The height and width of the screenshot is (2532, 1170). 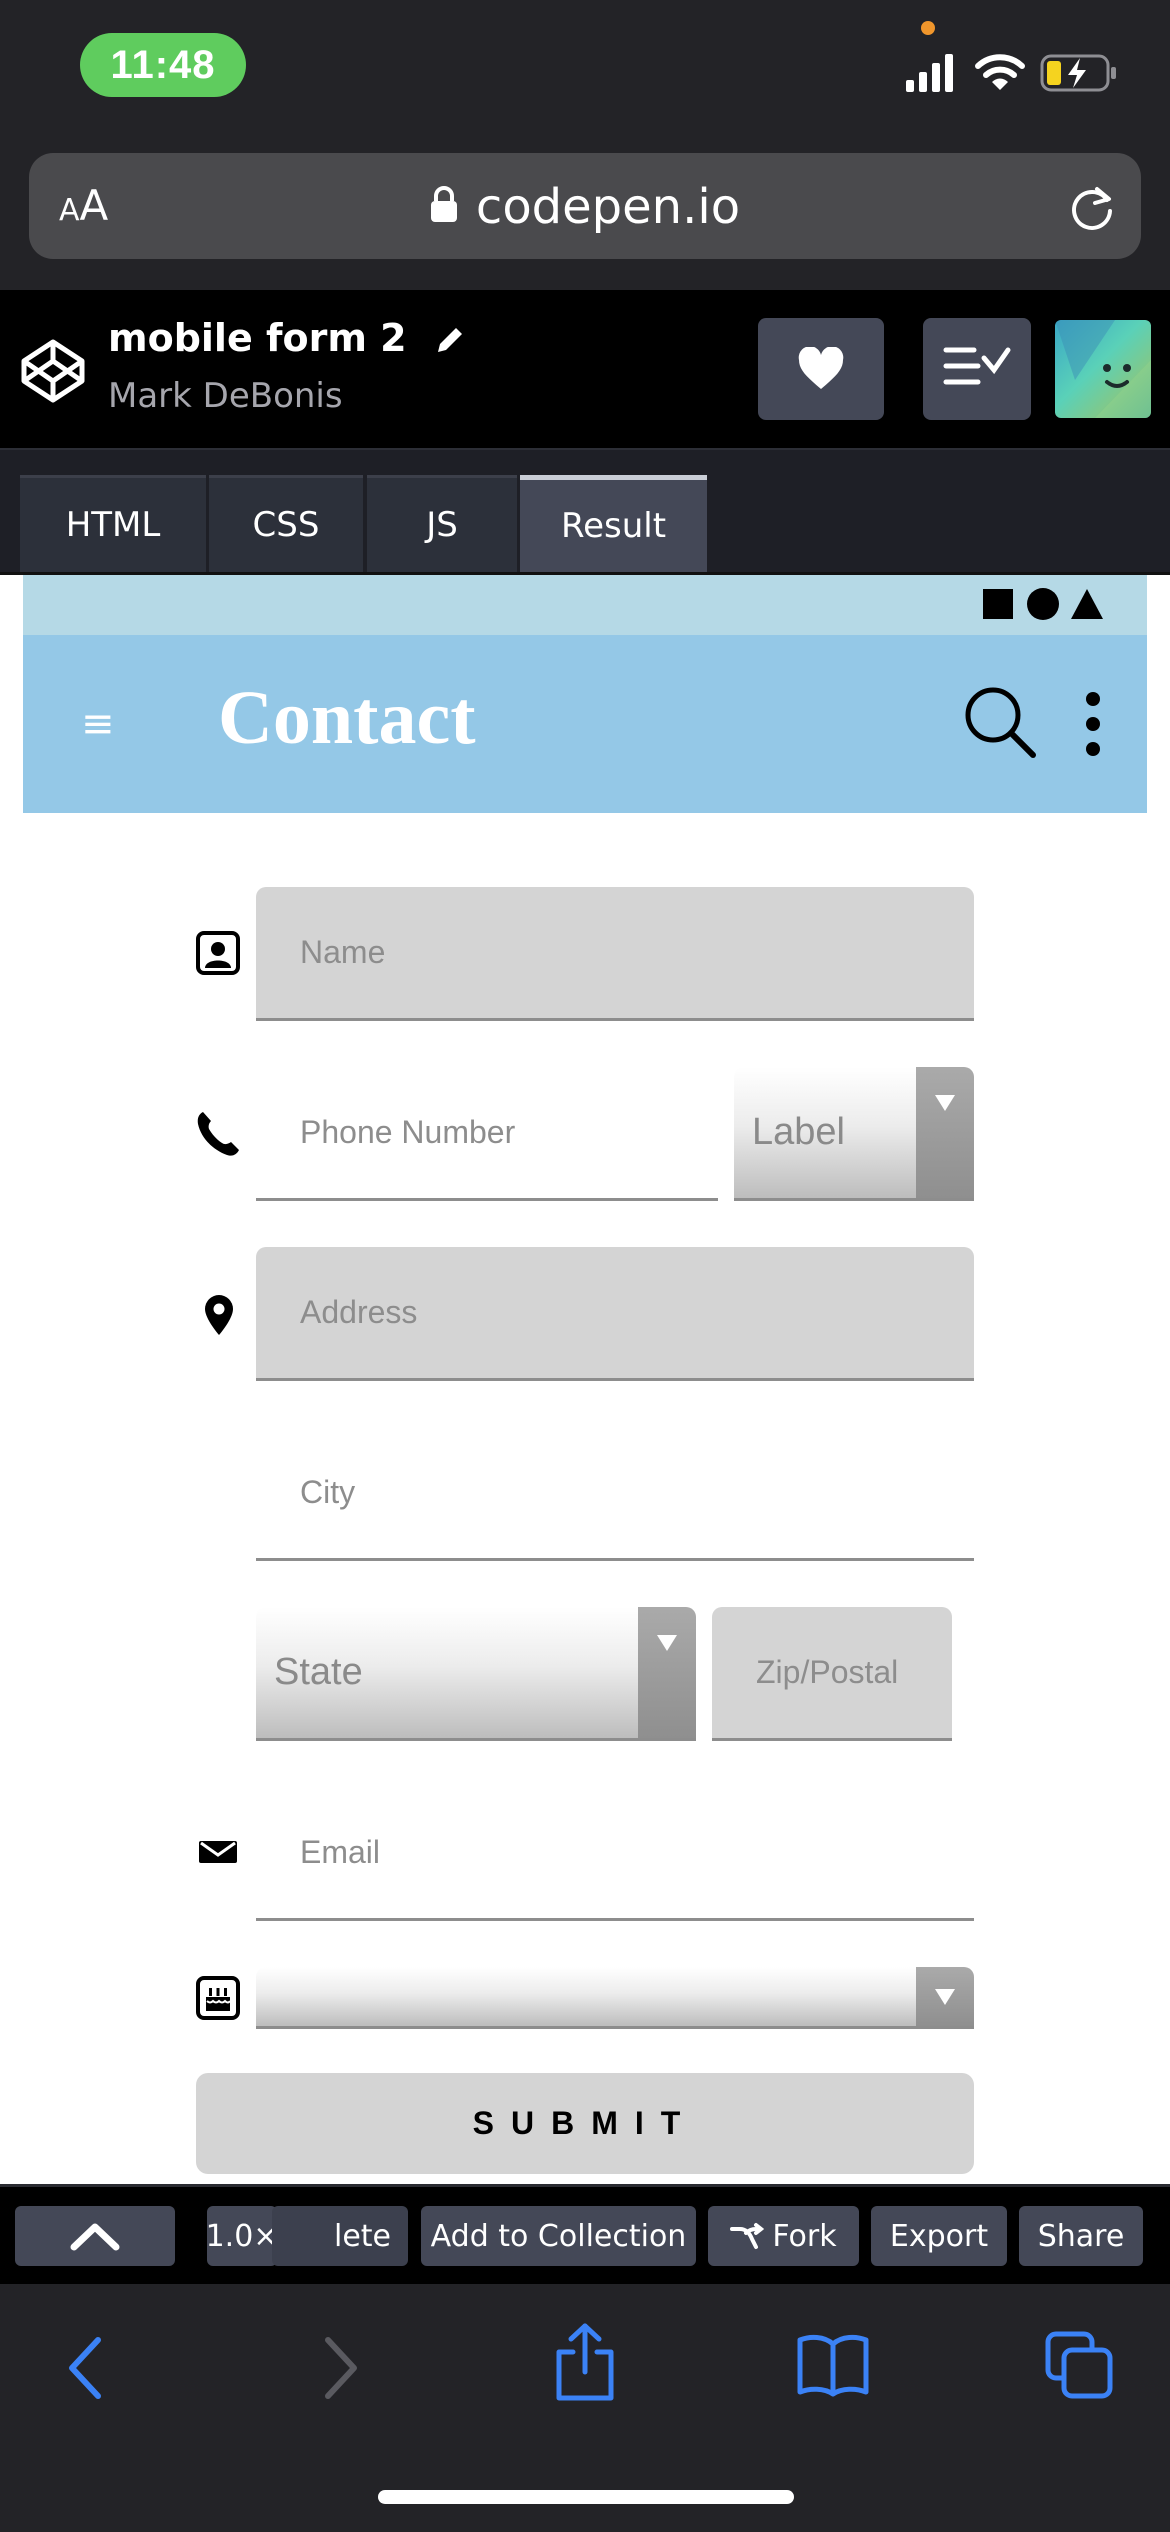 What do you see at coordinates (53, 371) in the screenshot?
I see `codepen-logo-icon` at bounding box center [53, 371].